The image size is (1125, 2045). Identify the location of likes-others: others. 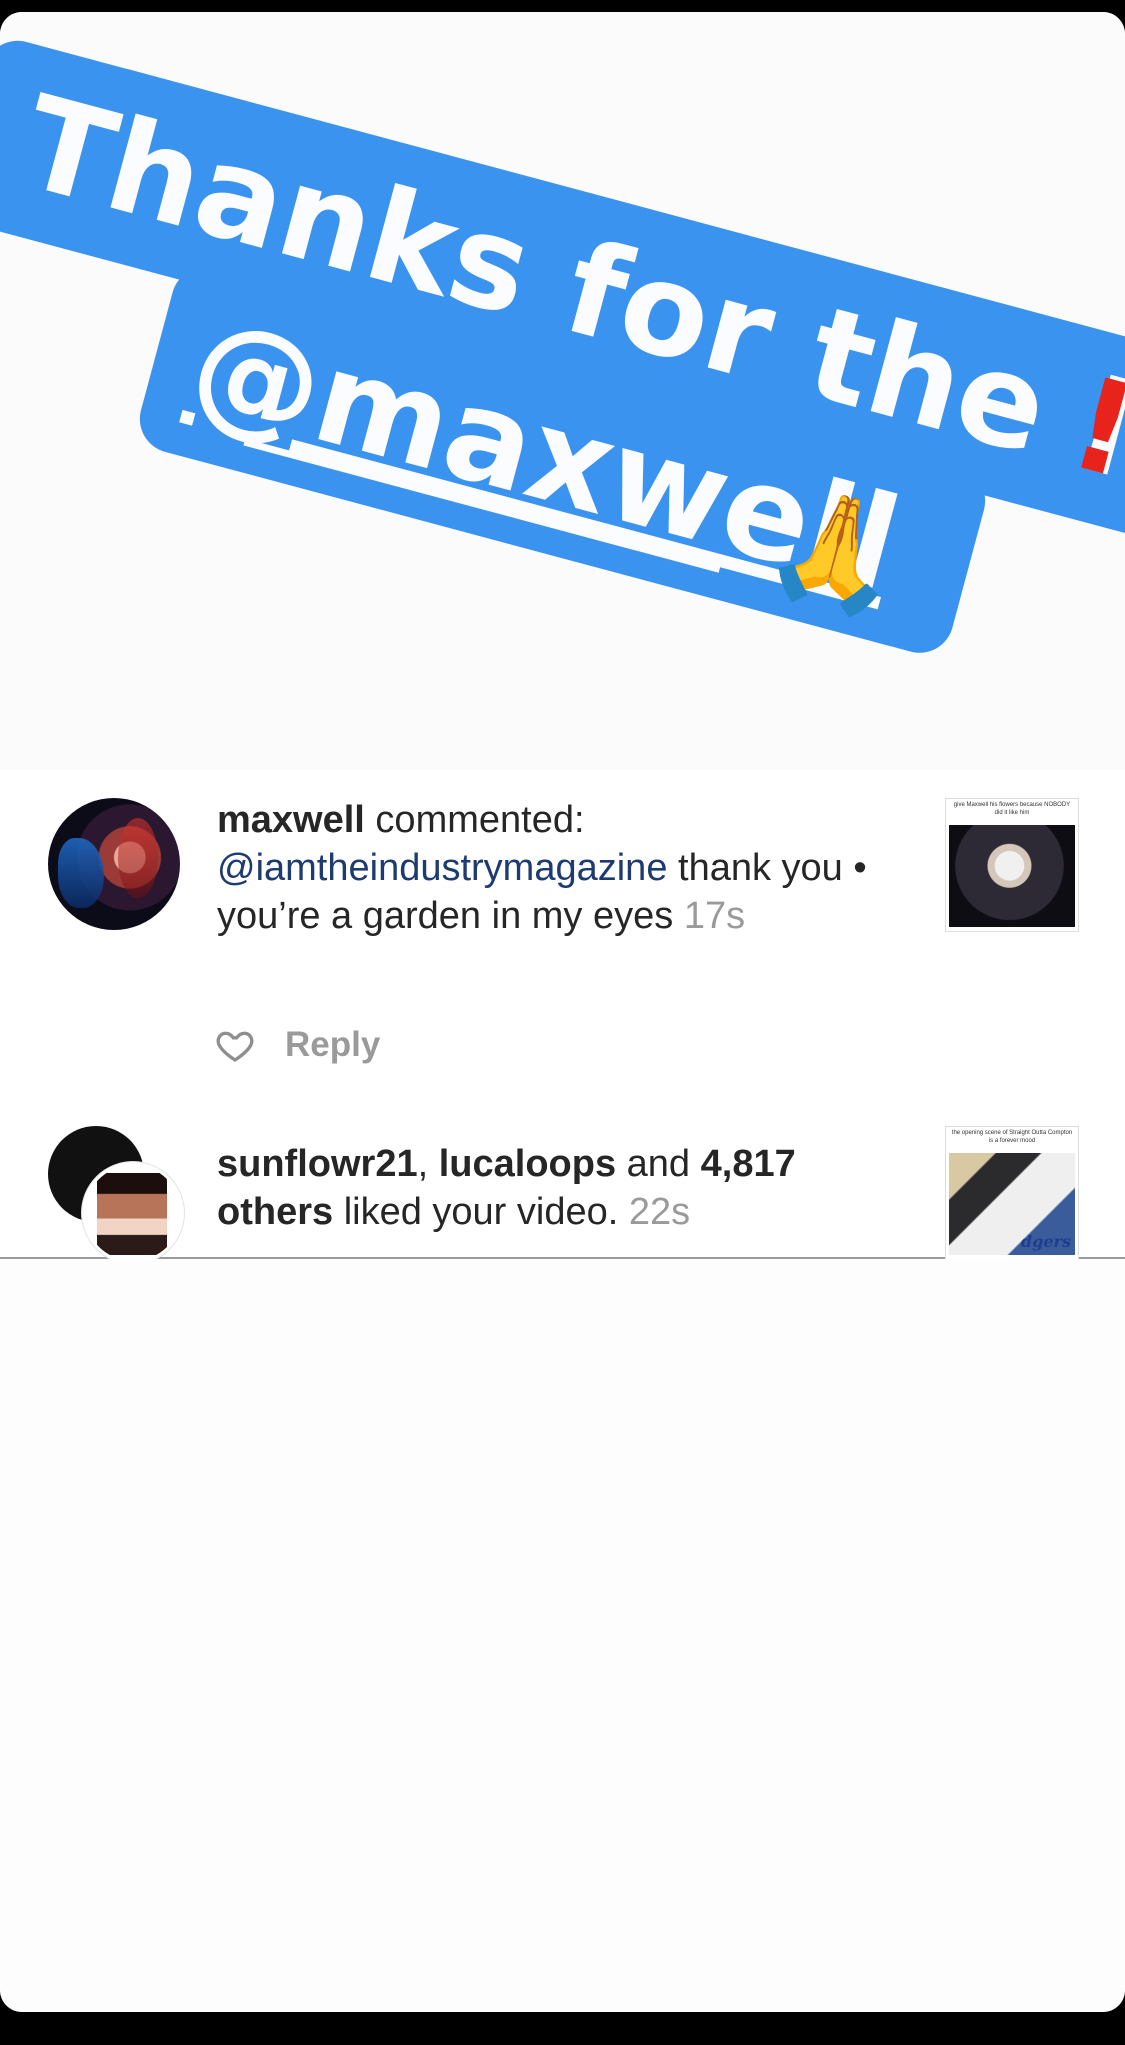
(275, 1212).